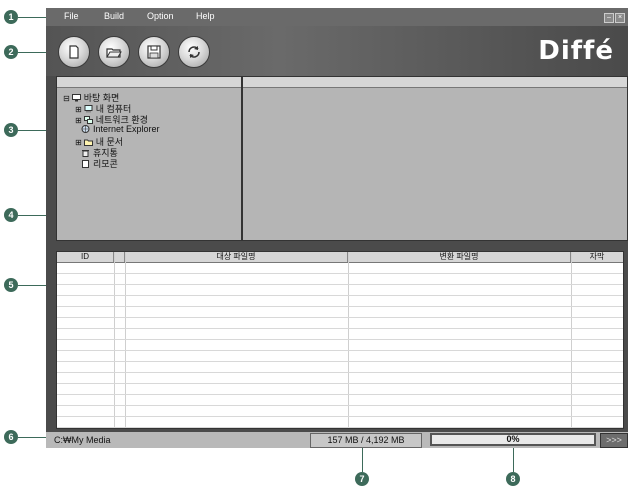 Image resolution: width=628 pixels, height=487 pixels. I want to click on save-button, so click(154, 52).